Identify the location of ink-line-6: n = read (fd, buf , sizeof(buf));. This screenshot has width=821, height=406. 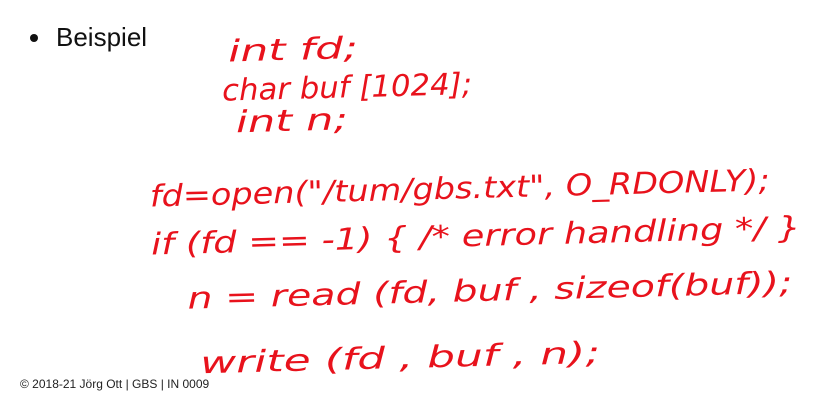
(490, 291).